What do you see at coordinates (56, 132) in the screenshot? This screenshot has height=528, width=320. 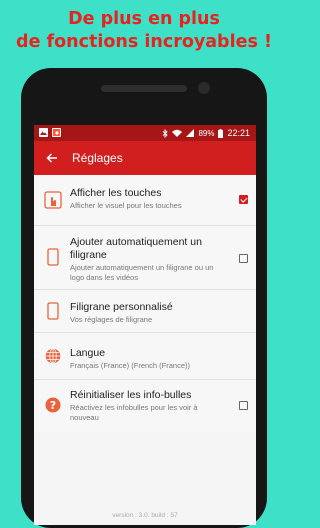 I see `record-notification-icon` at bounding box center [56, 132].